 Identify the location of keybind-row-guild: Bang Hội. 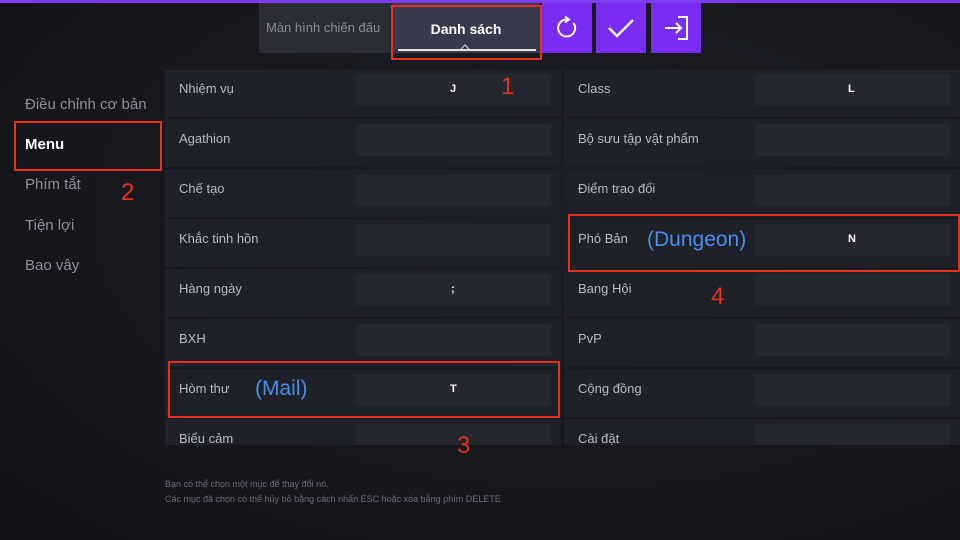
(762, 293).